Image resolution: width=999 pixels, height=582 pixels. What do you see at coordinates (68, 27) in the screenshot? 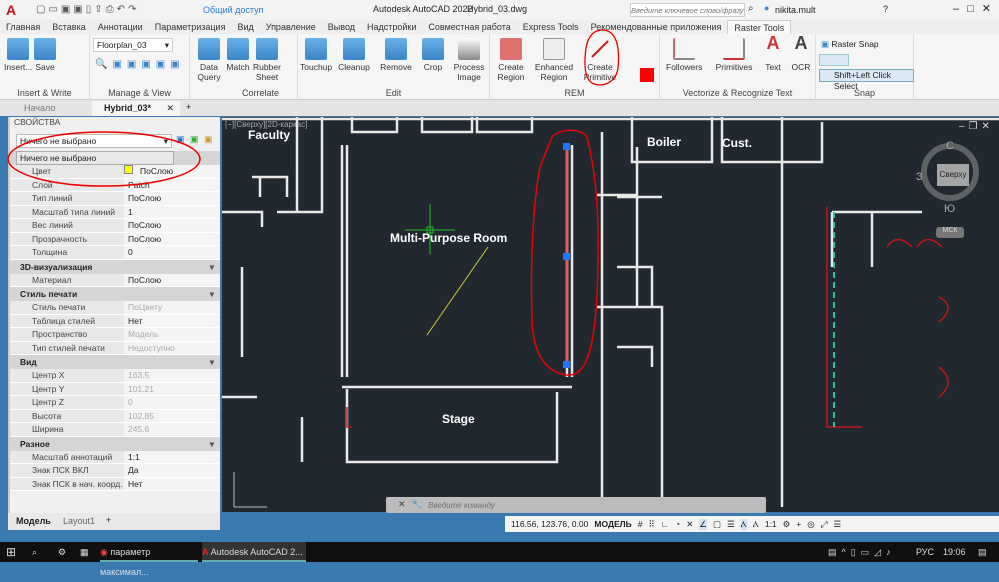
I see `tab-insert: Вставка` at bounding box center [68, 27].